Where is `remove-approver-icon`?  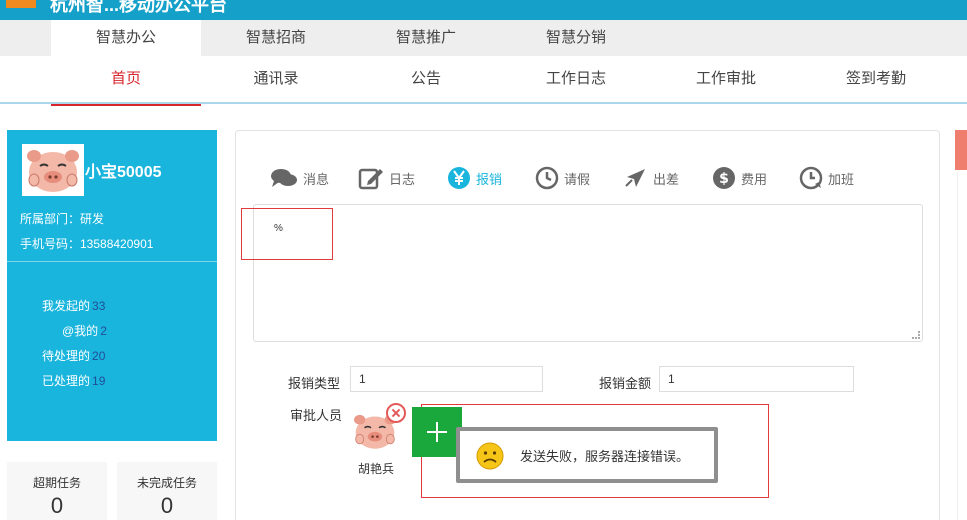 remove-approver-icon is located at coordinates (396, 413).